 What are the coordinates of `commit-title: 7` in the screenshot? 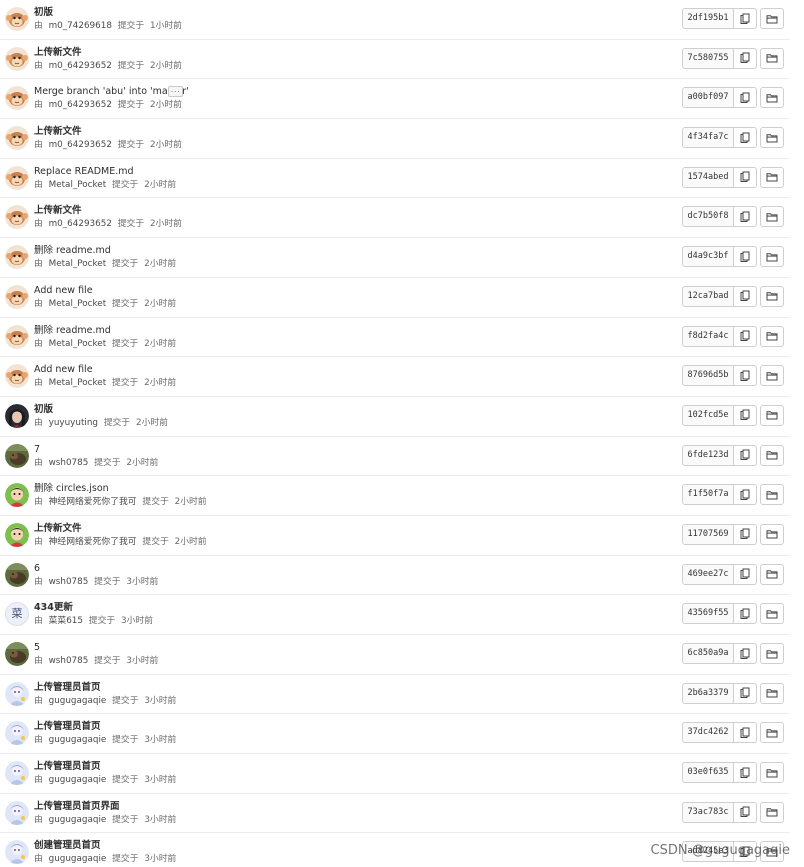 It's located at (37, 450).